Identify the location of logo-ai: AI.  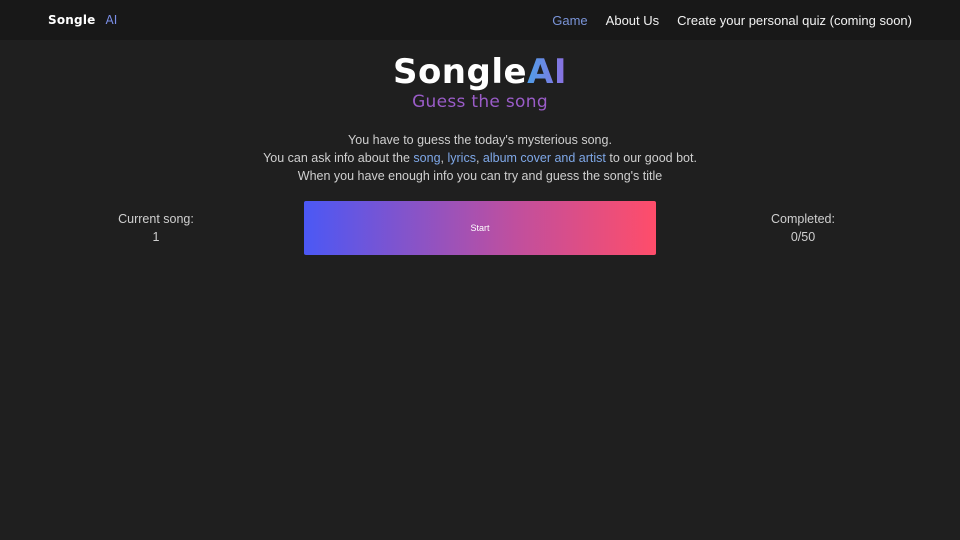
(547, 72).